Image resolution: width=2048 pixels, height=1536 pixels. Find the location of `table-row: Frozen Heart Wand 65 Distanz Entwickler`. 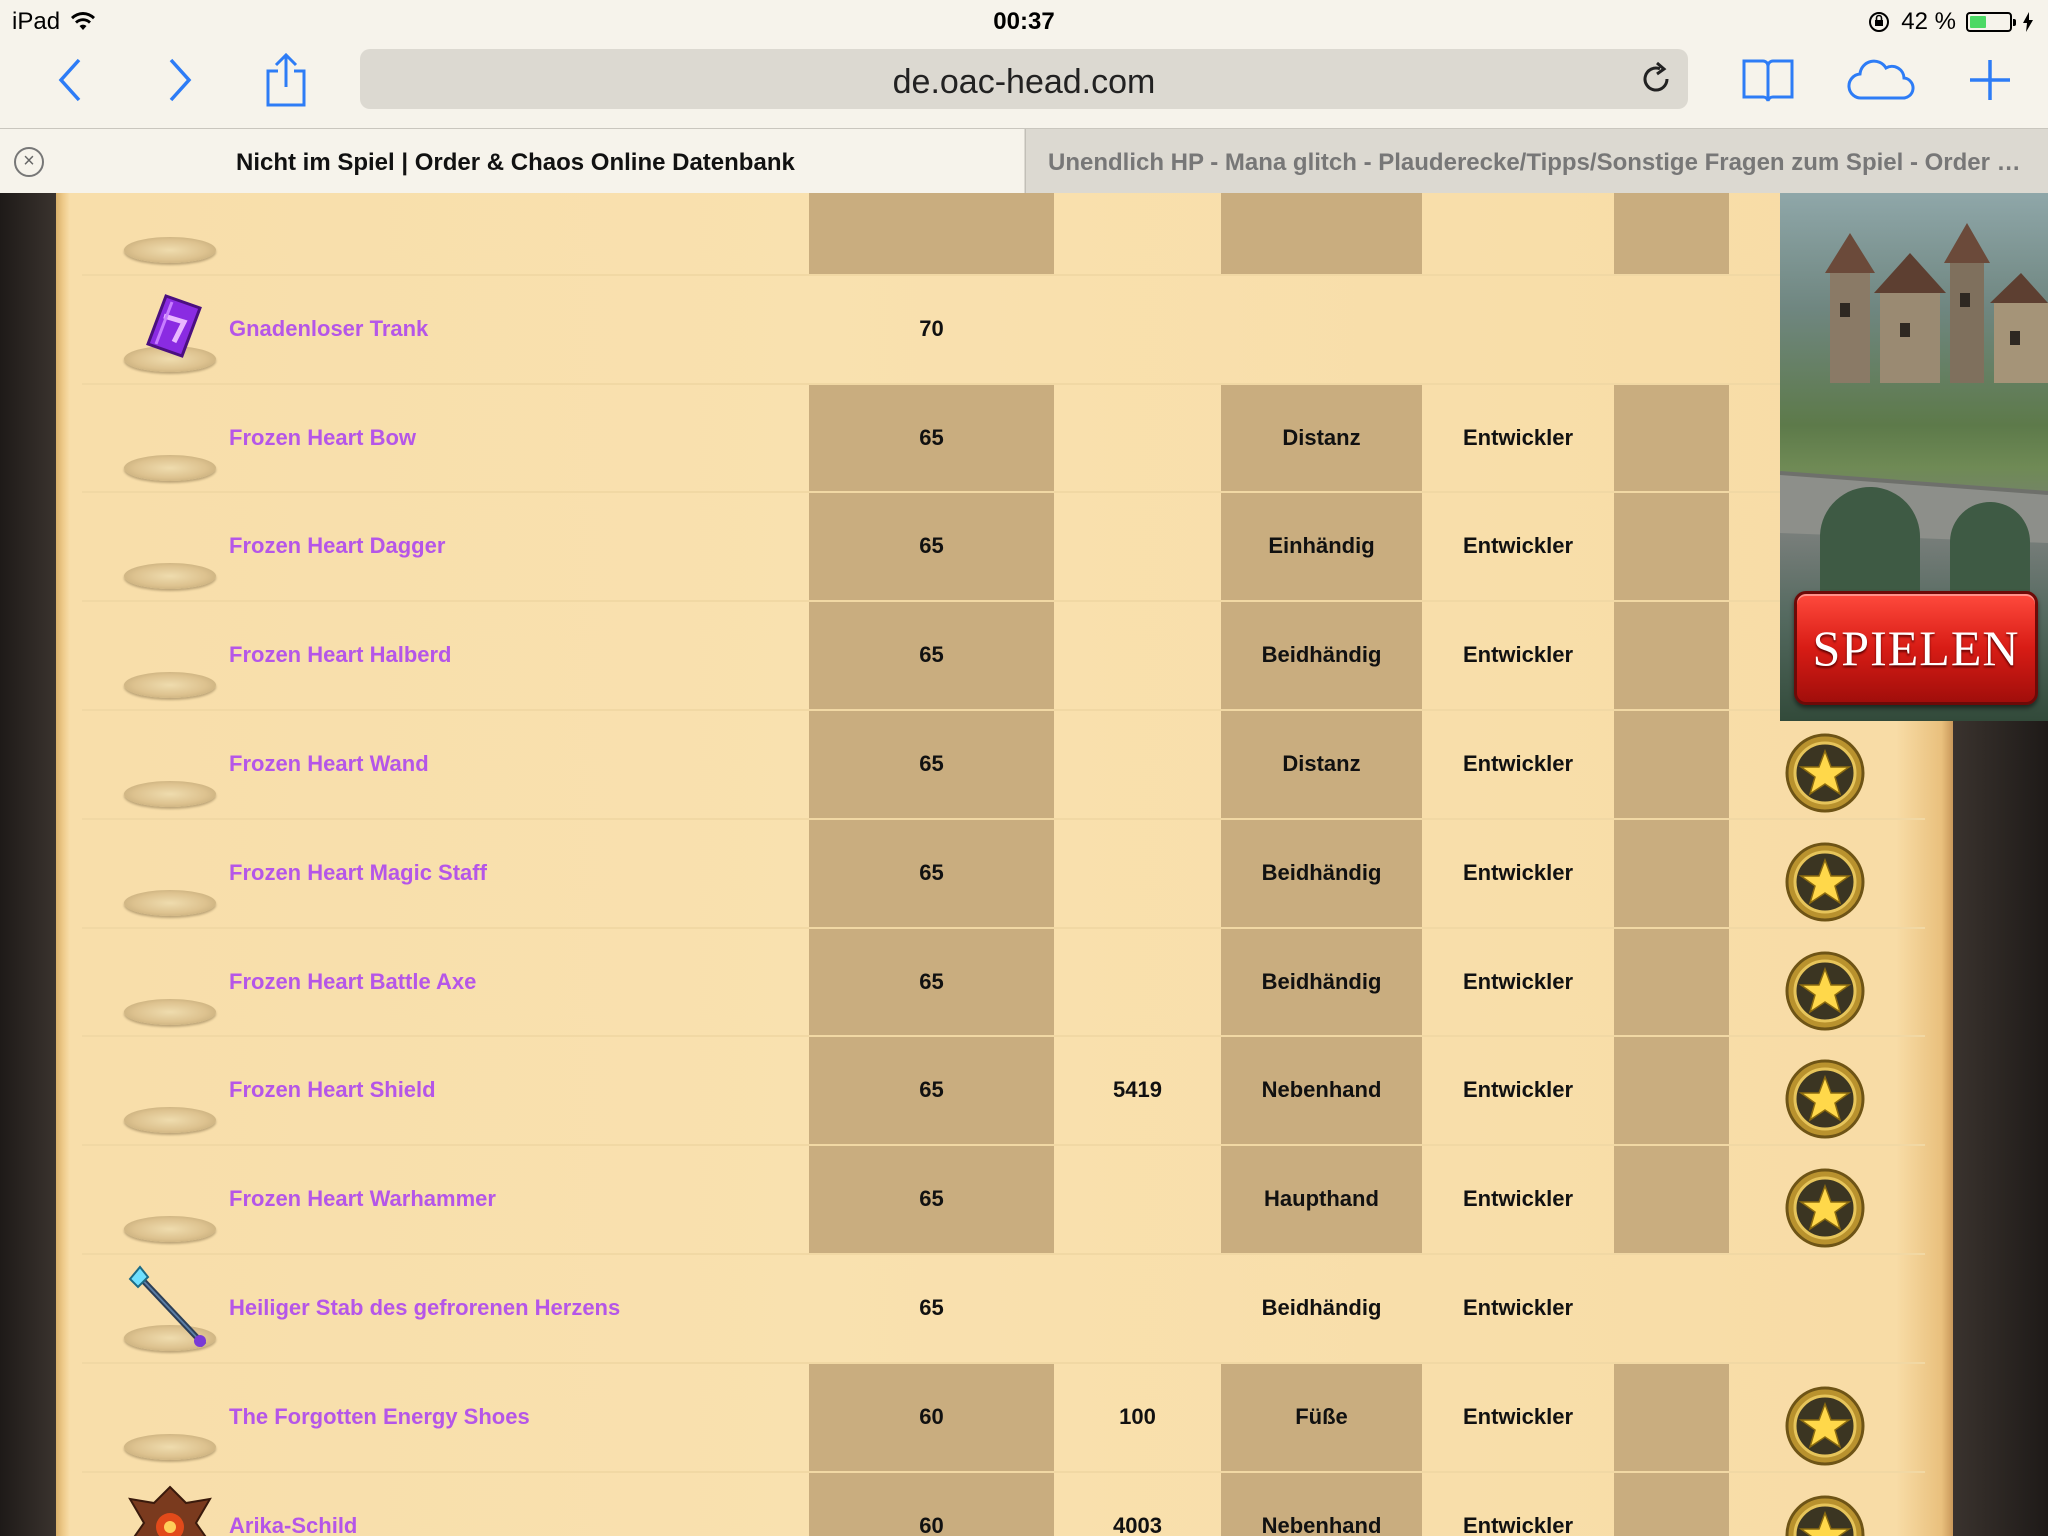

table-row: Frozen Heart Wand 65 Distanz Entwickler is located at coordinates (1003, 765).